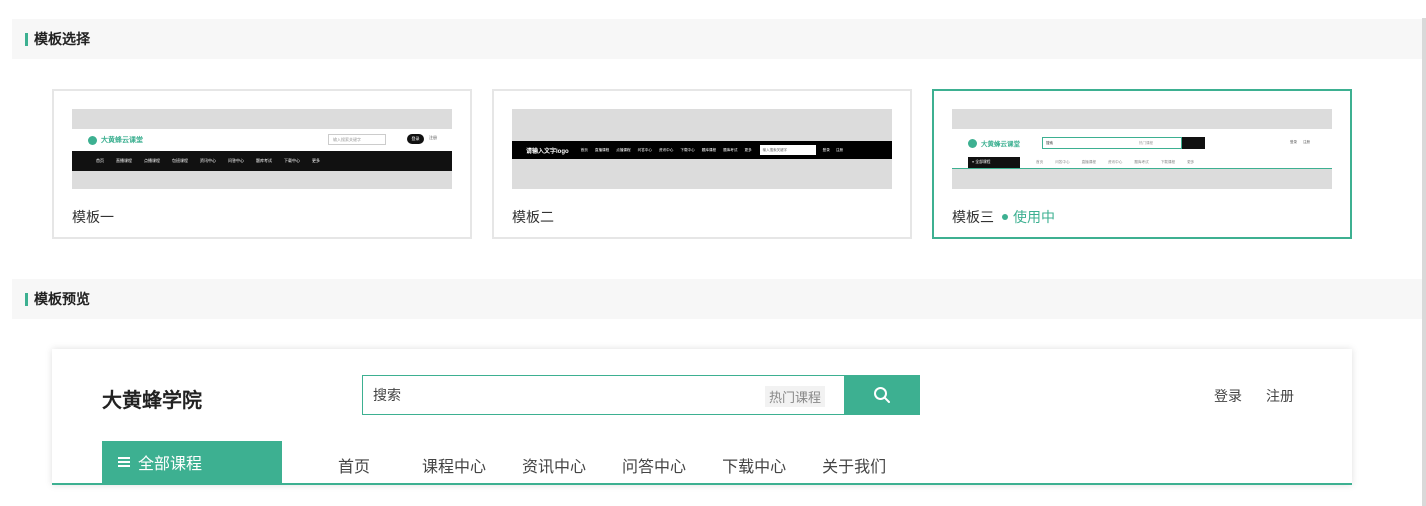 The width and height of the screenshot is (1426, 506). Describe the element at coordinates (1146, 143) in the screenshot. I see `thumb-hot-tag: 热门课程` at that location.